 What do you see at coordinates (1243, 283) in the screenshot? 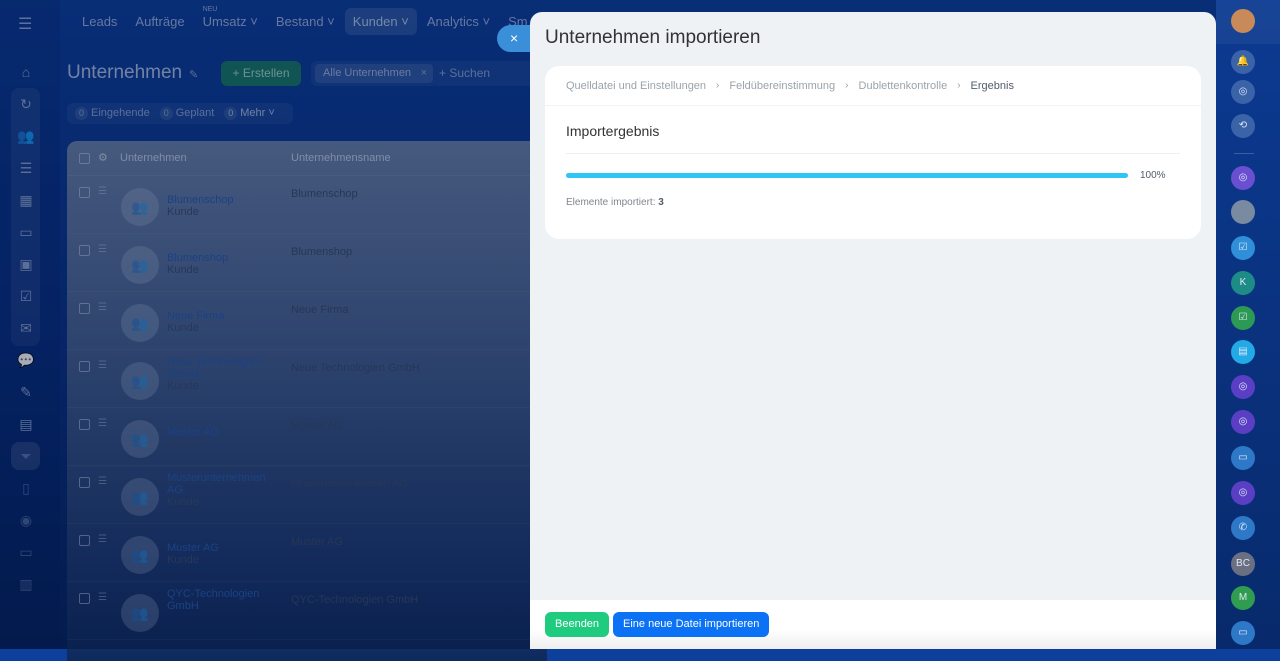
I see `initial-avatar: K` at bounding box center [1243, 283].